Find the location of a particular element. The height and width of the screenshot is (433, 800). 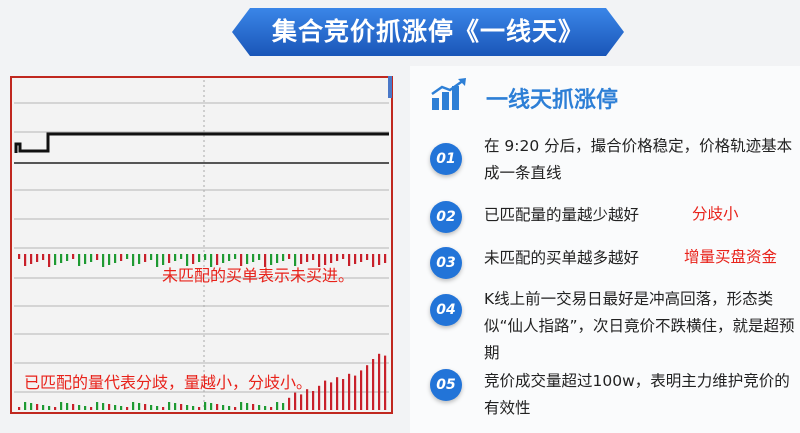

price-line is located at coordinates (201, 142).